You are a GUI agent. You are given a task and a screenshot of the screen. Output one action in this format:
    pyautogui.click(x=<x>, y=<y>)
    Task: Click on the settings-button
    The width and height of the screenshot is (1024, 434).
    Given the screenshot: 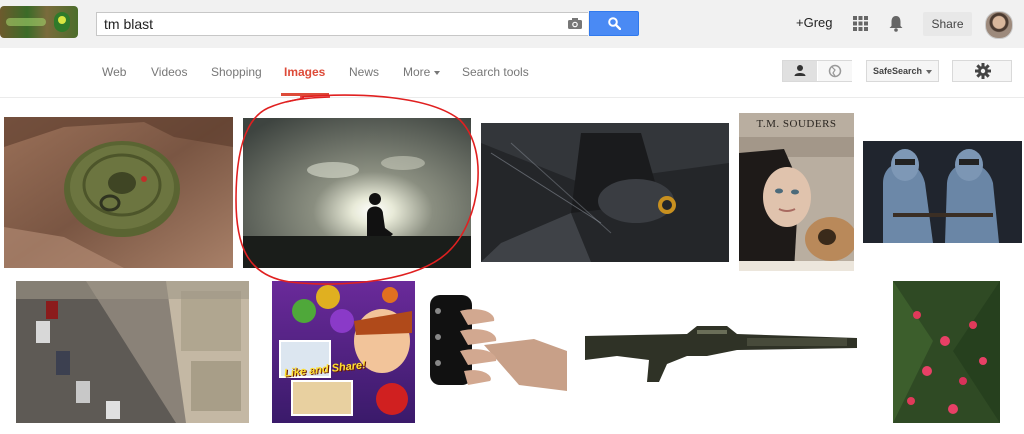 What is the action you would take?
    pyautogui.click(x=982, y=71)
    